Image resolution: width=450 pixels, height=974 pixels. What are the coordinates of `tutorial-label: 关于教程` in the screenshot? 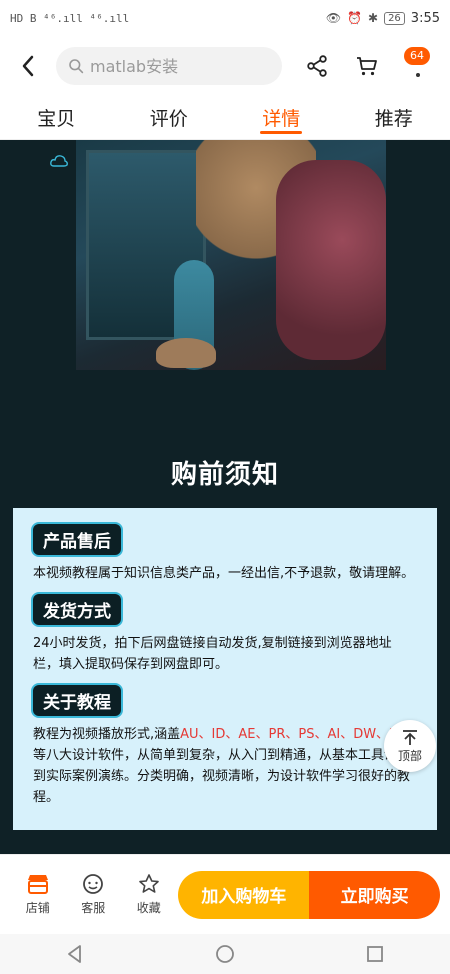 It's located at (77, 700).